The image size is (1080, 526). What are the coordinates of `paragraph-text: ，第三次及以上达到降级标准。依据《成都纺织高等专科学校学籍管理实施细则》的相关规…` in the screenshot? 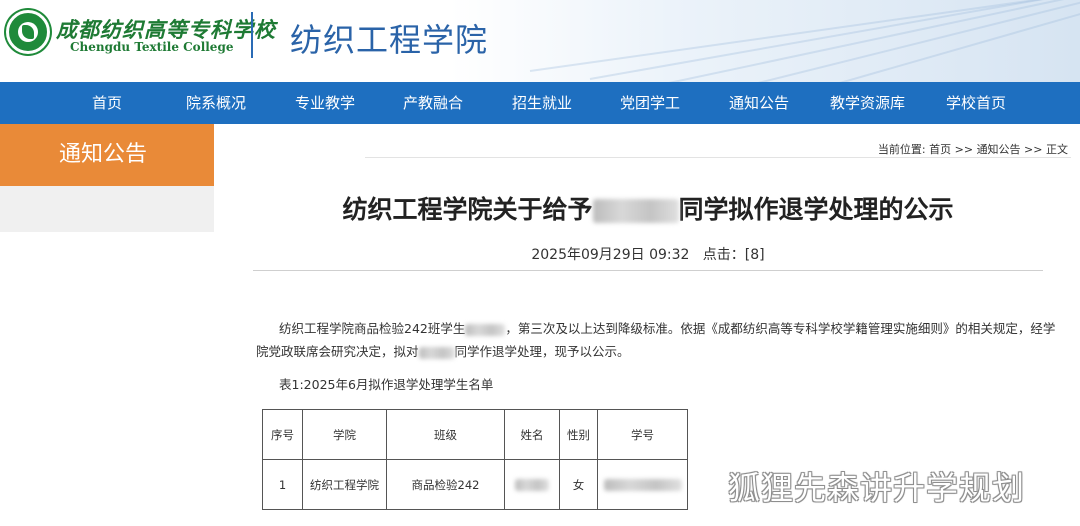 It's located at (780, 328).